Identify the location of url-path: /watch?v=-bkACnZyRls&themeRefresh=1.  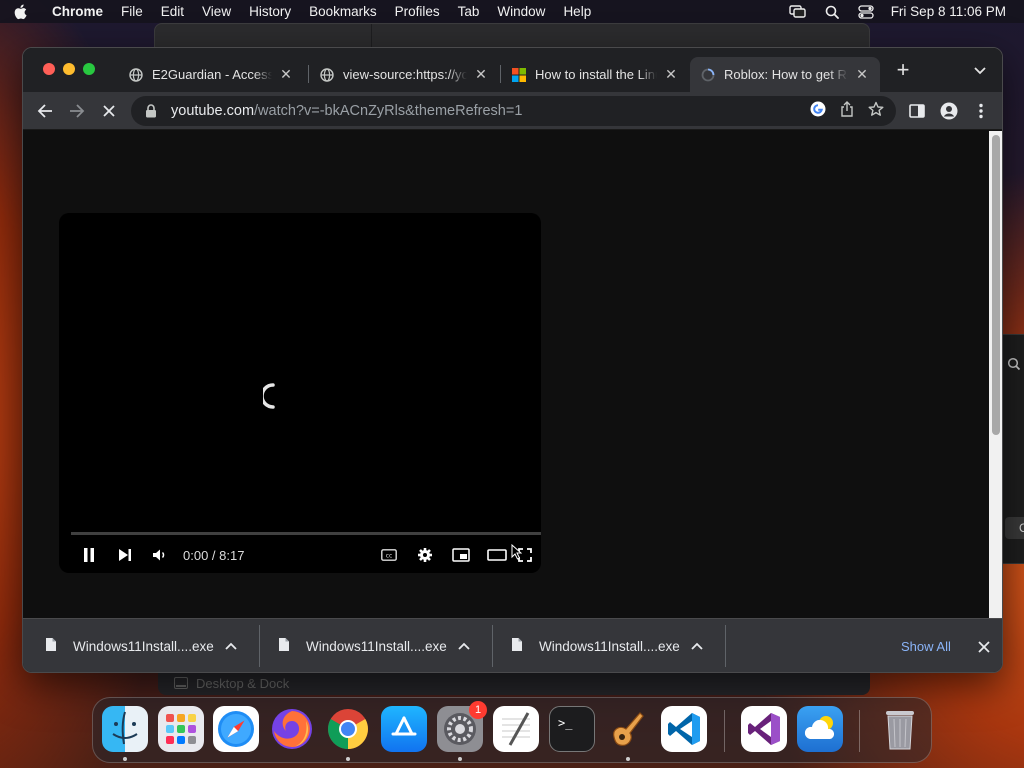
(388, 111).